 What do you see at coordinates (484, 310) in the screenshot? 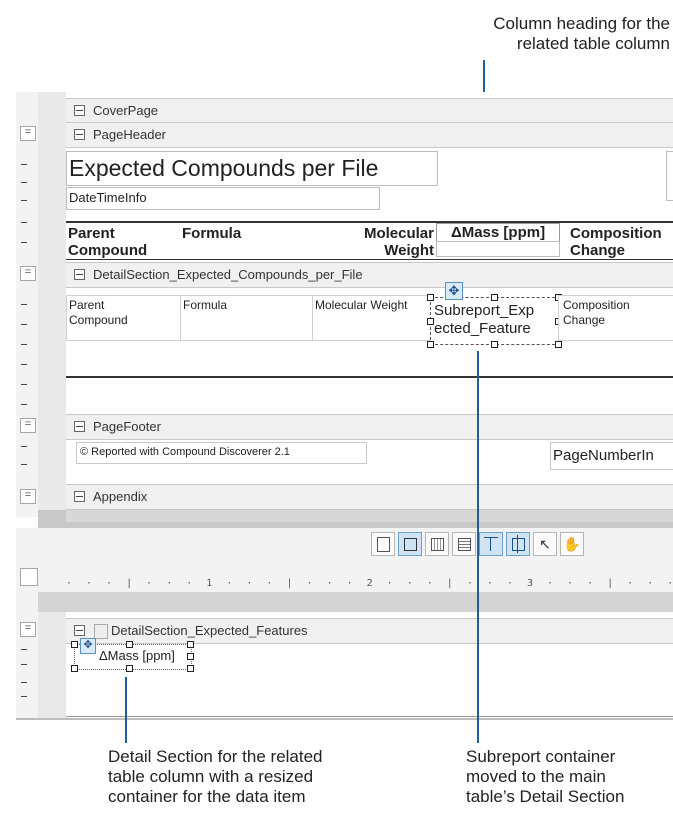
I see `subreport-line: Subreport_Exp` at bounding box center [484, 310].